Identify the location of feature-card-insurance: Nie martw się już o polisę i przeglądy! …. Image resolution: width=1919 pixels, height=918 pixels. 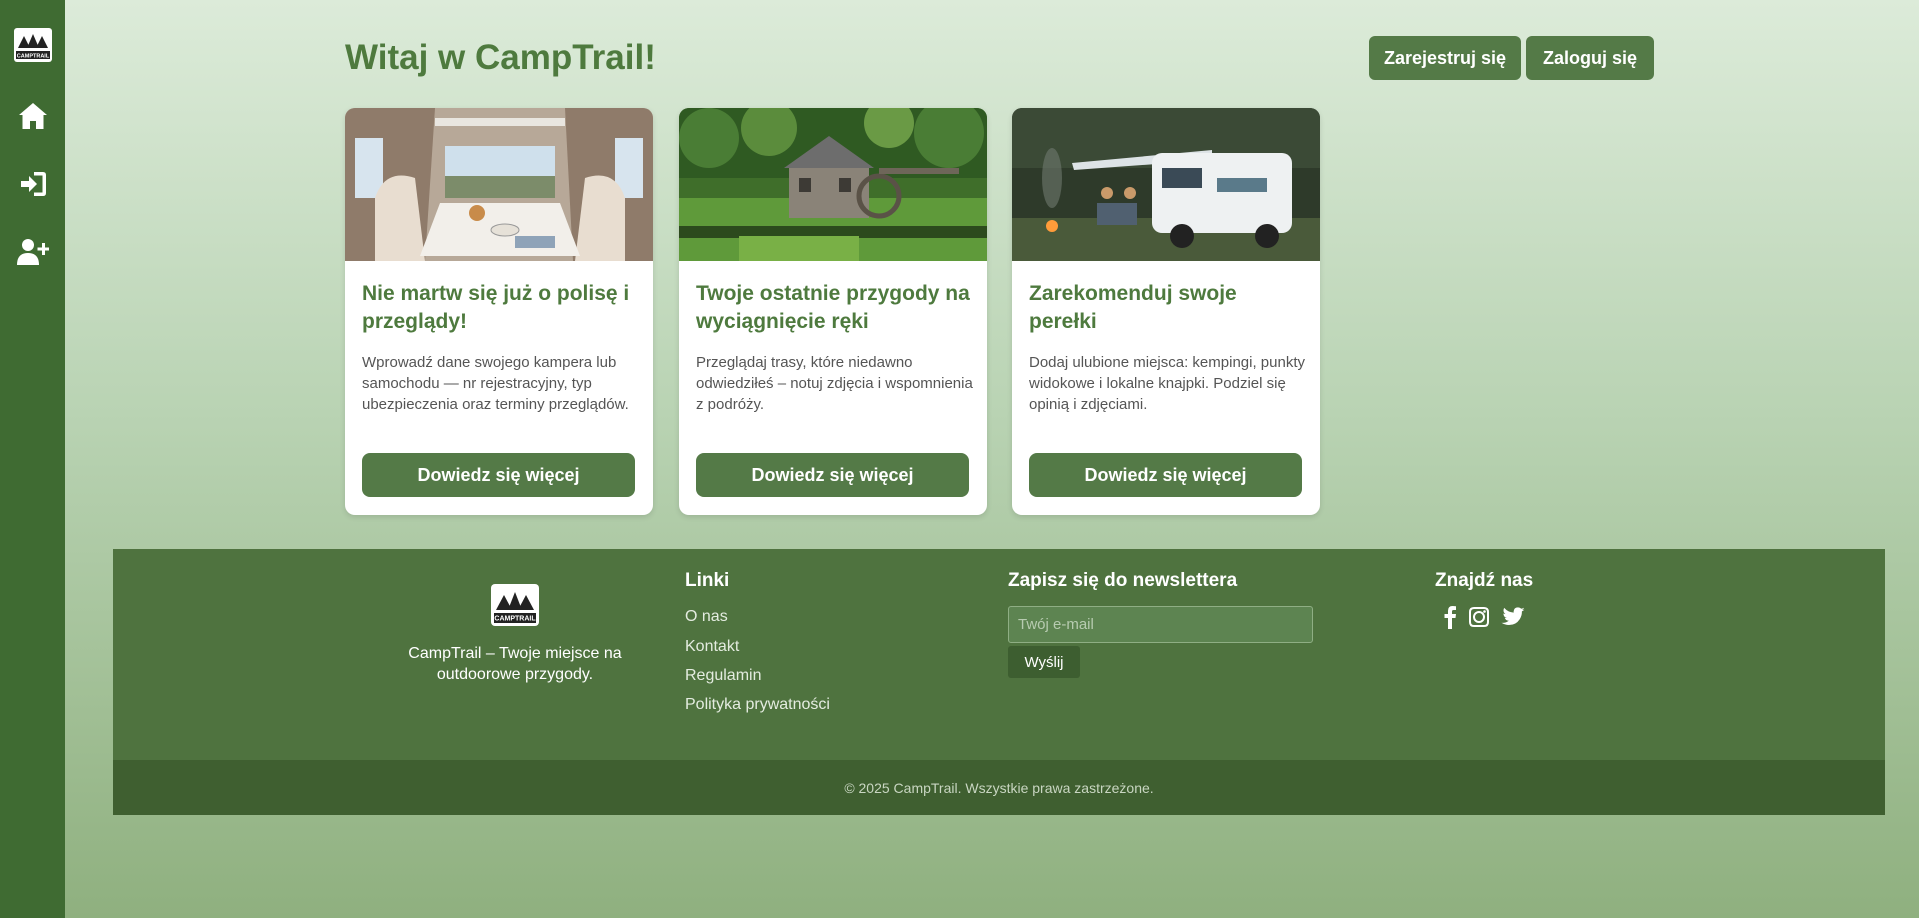
(499, 311).